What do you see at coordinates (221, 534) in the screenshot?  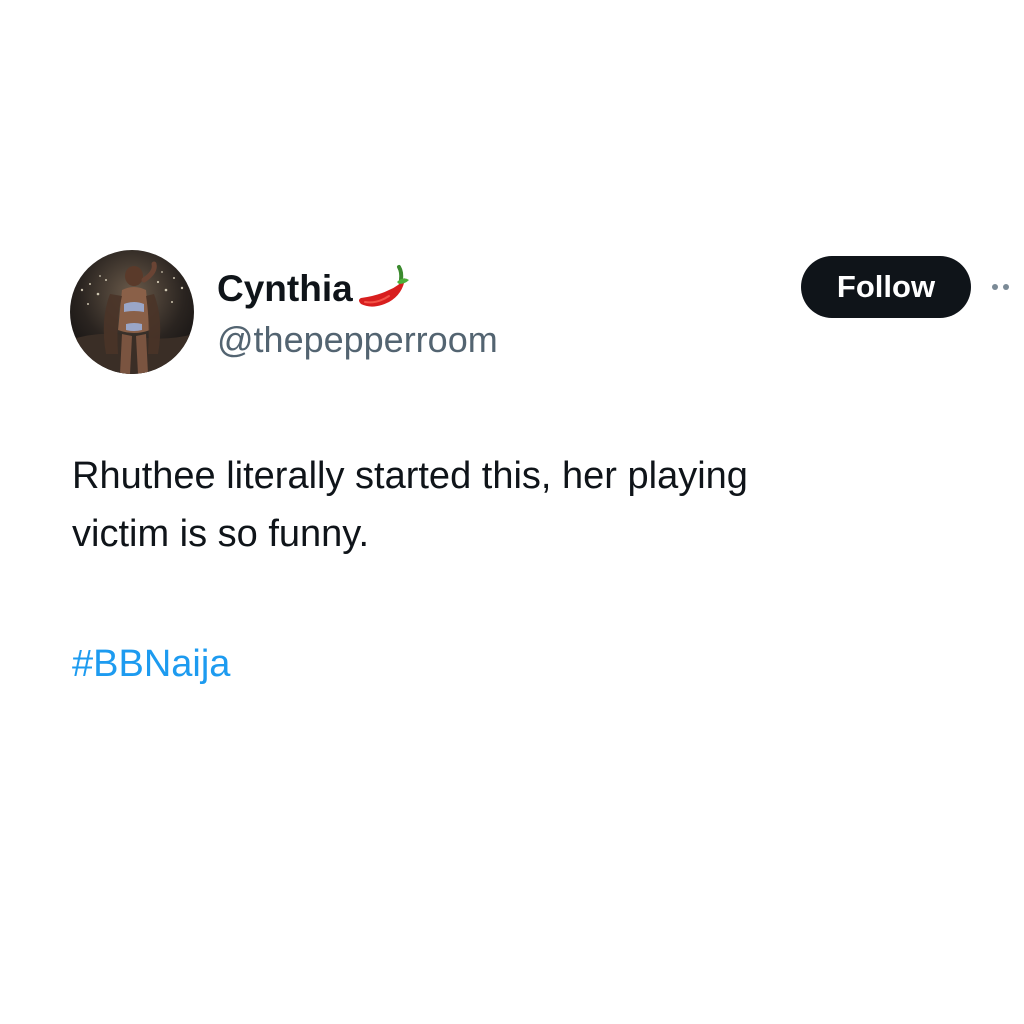 I see `tweet-text-line: victim is so funny.` at bounding box center [221, 534].